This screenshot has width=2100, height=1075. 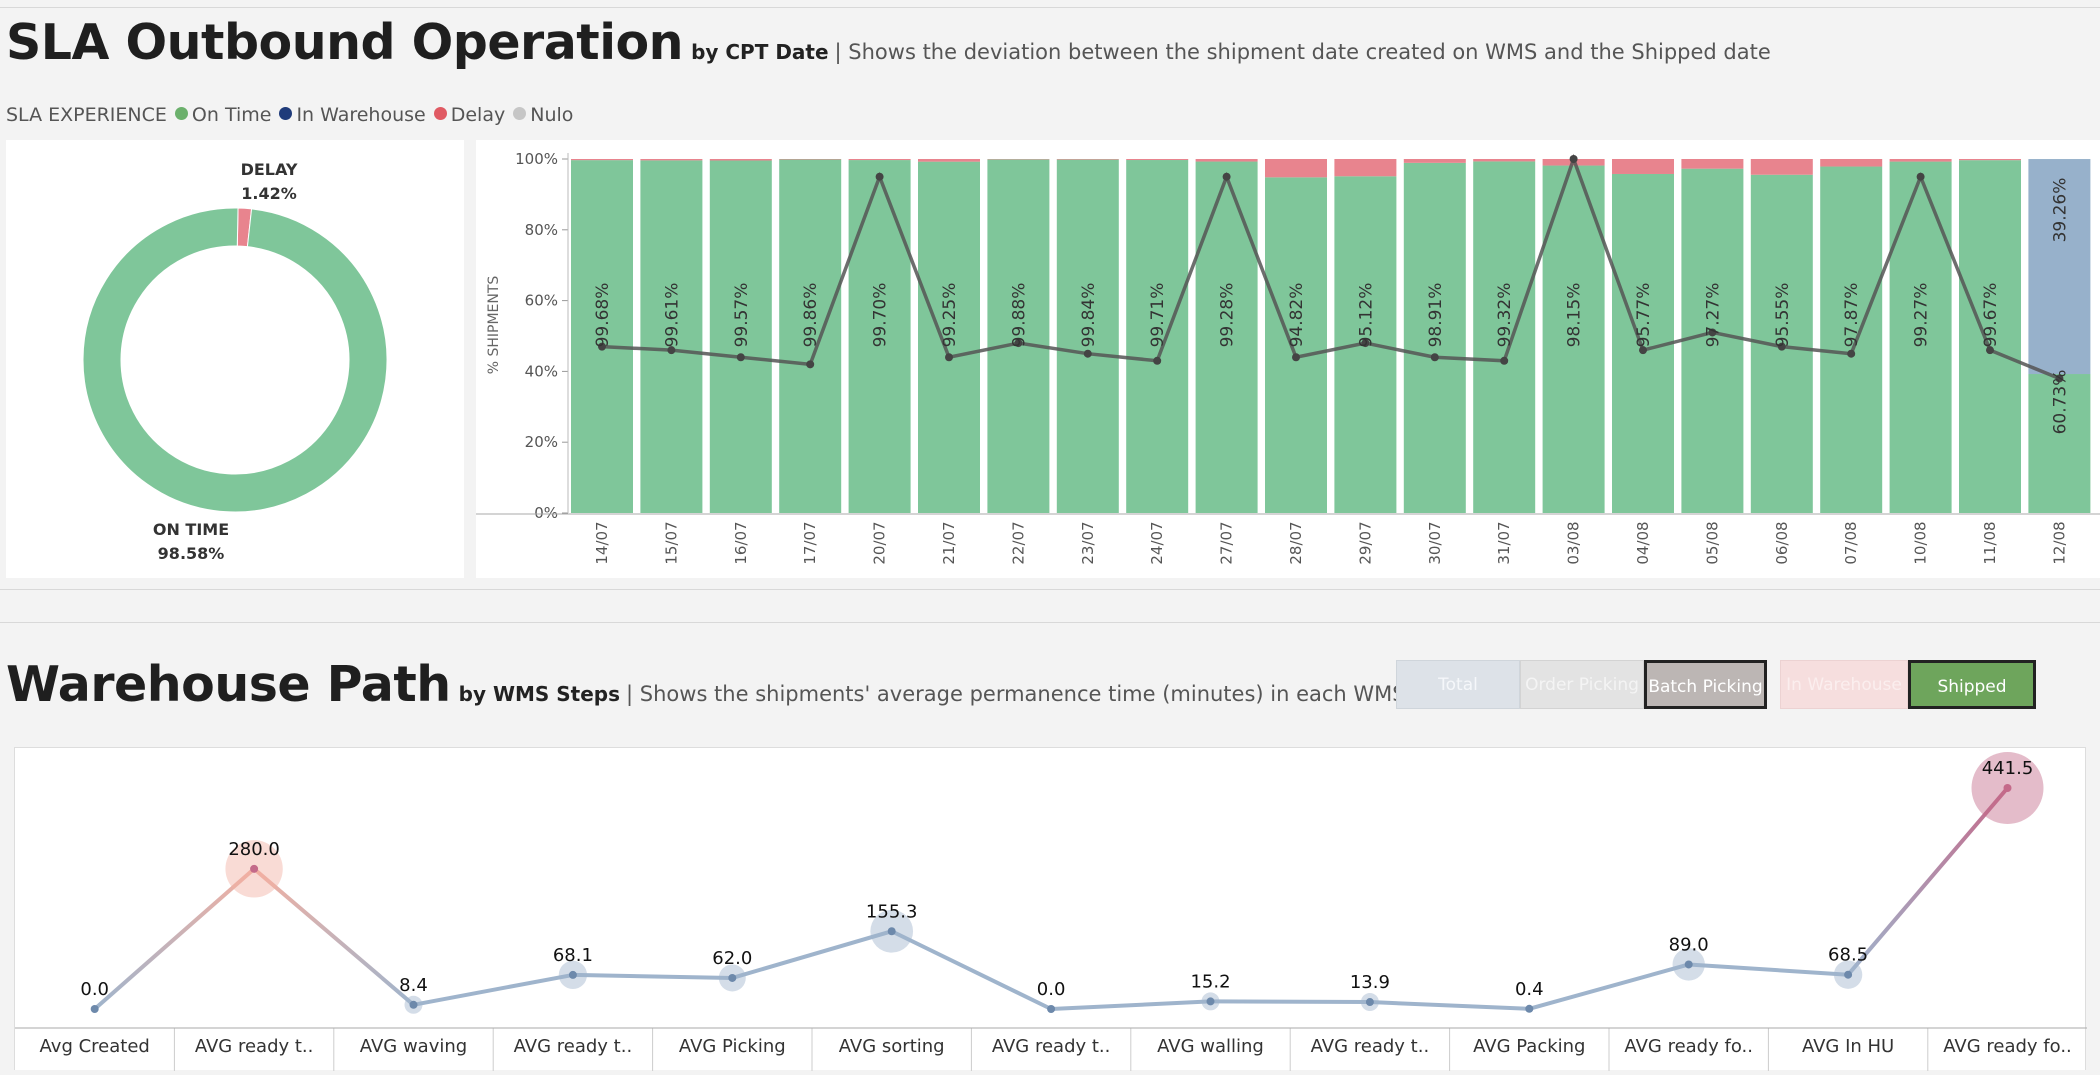 What do you see at coordinates (1922, 315) in the screenshot?
I see `bar-value-label: 99.27%` at bounding box center [1922, 315].